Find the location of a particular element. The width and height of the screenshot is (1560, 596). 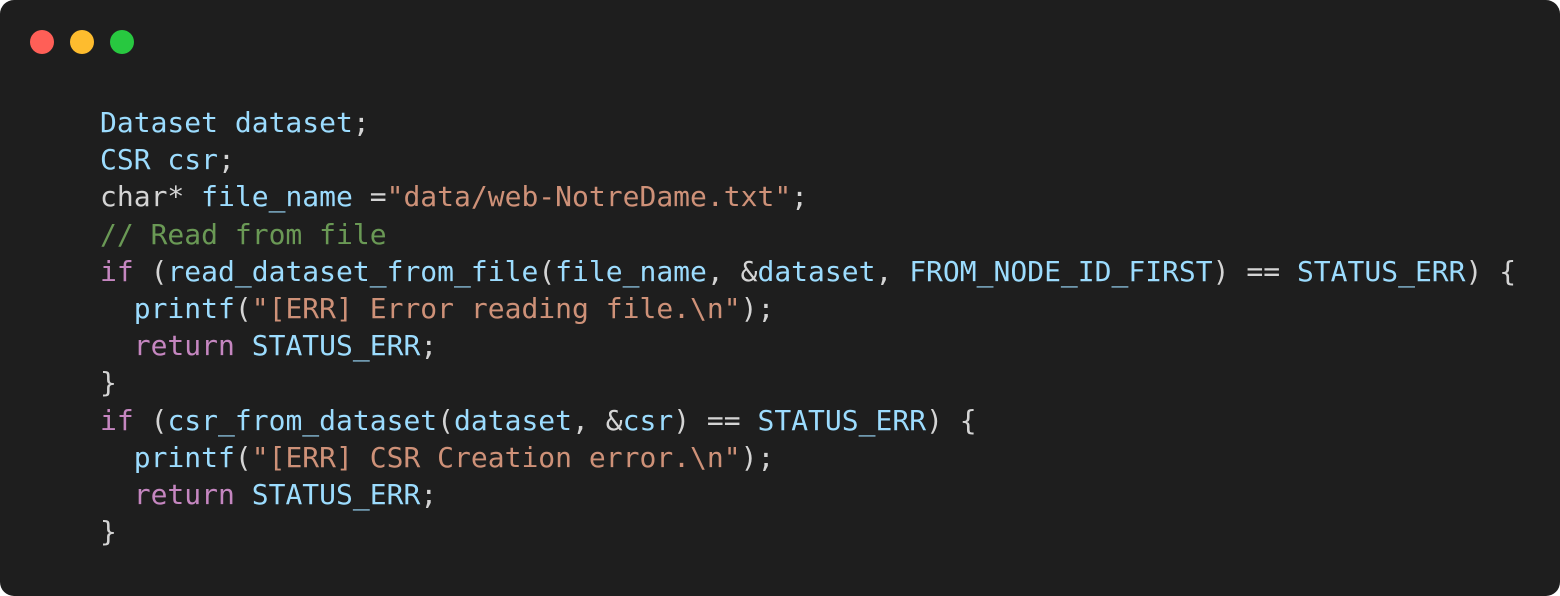

minimize-button is located at coordinates (82, 42).